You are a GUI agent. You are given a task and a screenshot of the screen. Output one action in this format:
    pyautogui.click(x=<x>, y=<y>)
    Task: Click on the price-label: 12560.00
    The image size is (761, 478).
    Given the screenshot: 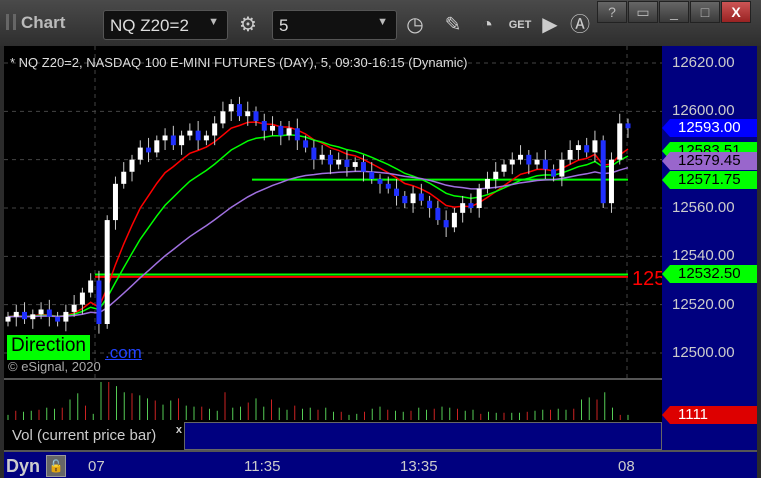 What is the action you would take?
    pyautogui.click(x=703, y=207)
    